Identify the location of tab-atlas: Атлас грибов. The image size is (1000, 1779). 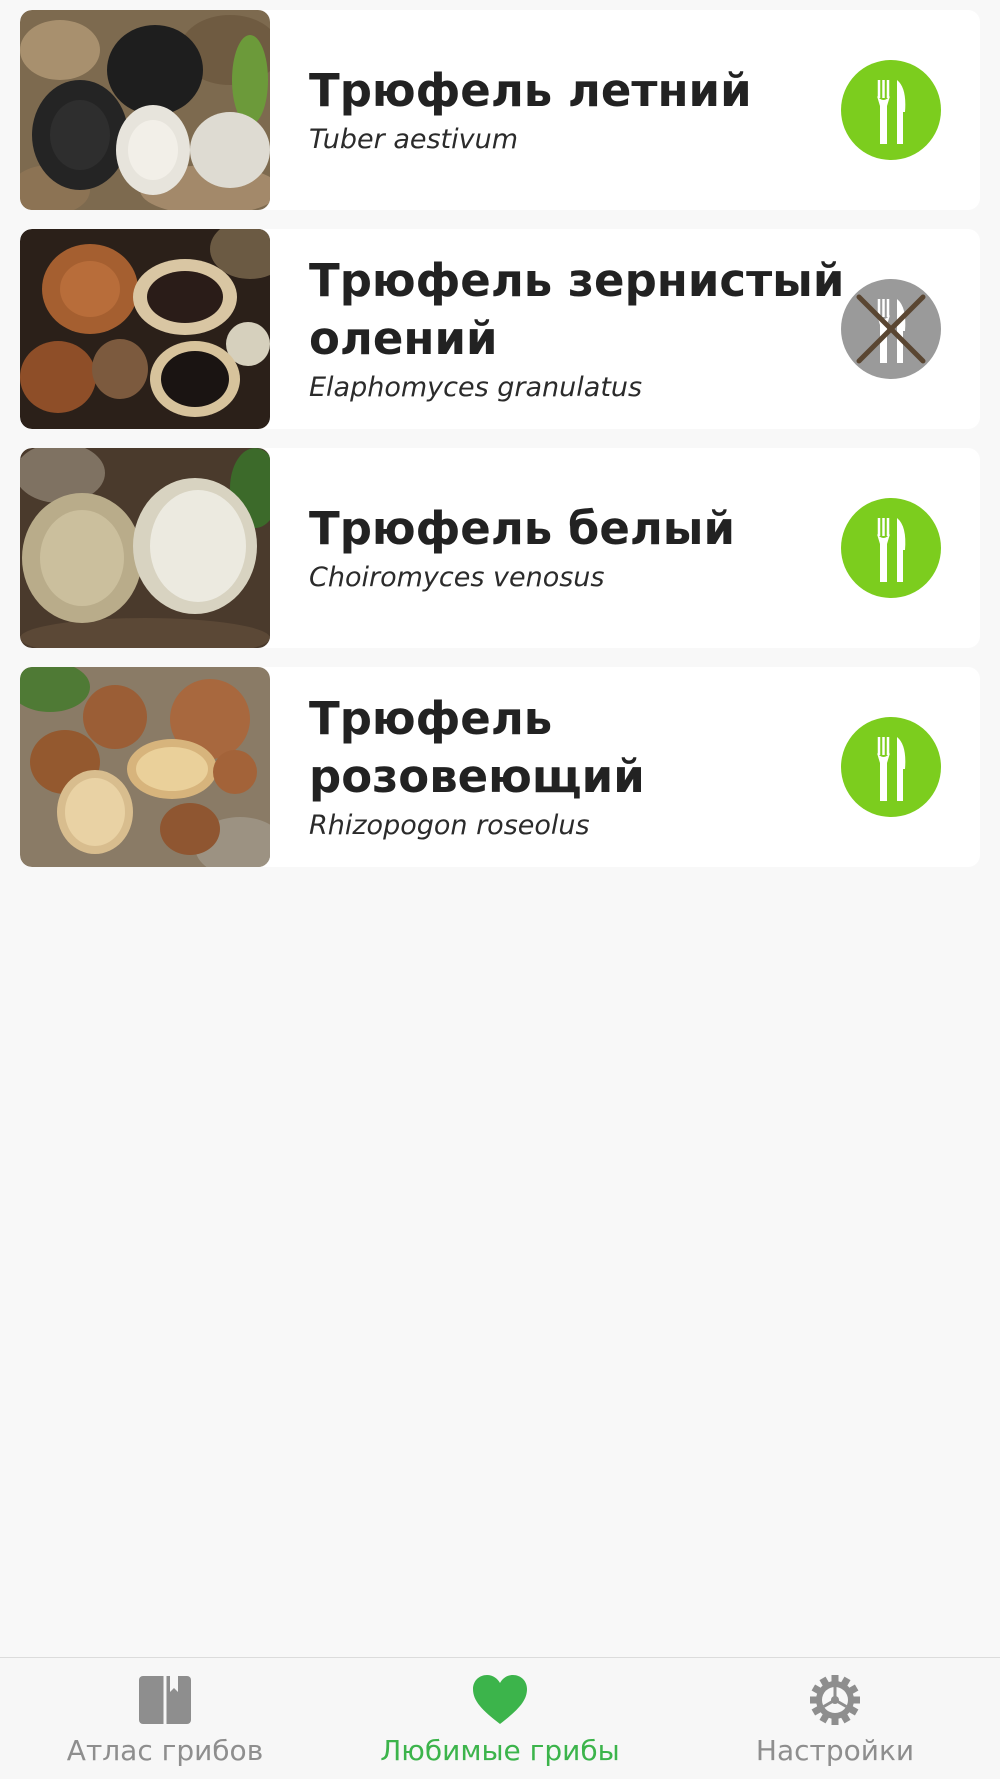
(165, 1718).